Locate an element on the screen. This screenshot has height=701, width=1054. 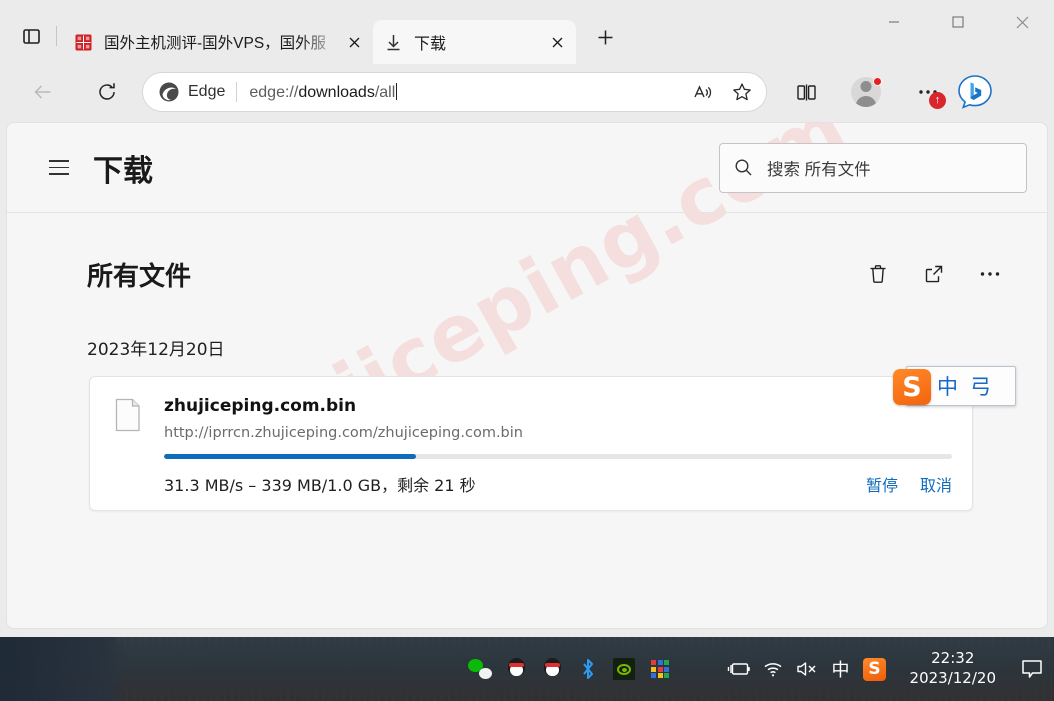
split-screen-button is located at coordinates (806, 92).